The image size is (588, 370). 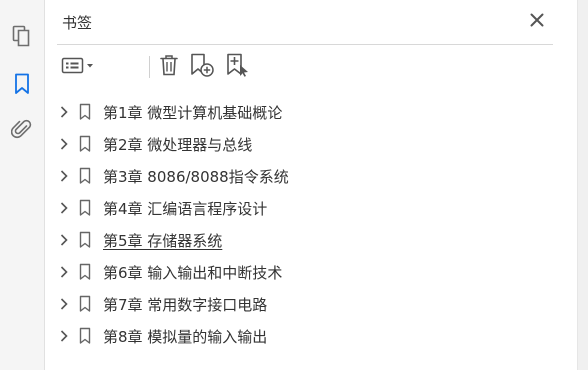 I want to click on bookmark-item: 第5章 存储器系统, so click(x=302, y=240).